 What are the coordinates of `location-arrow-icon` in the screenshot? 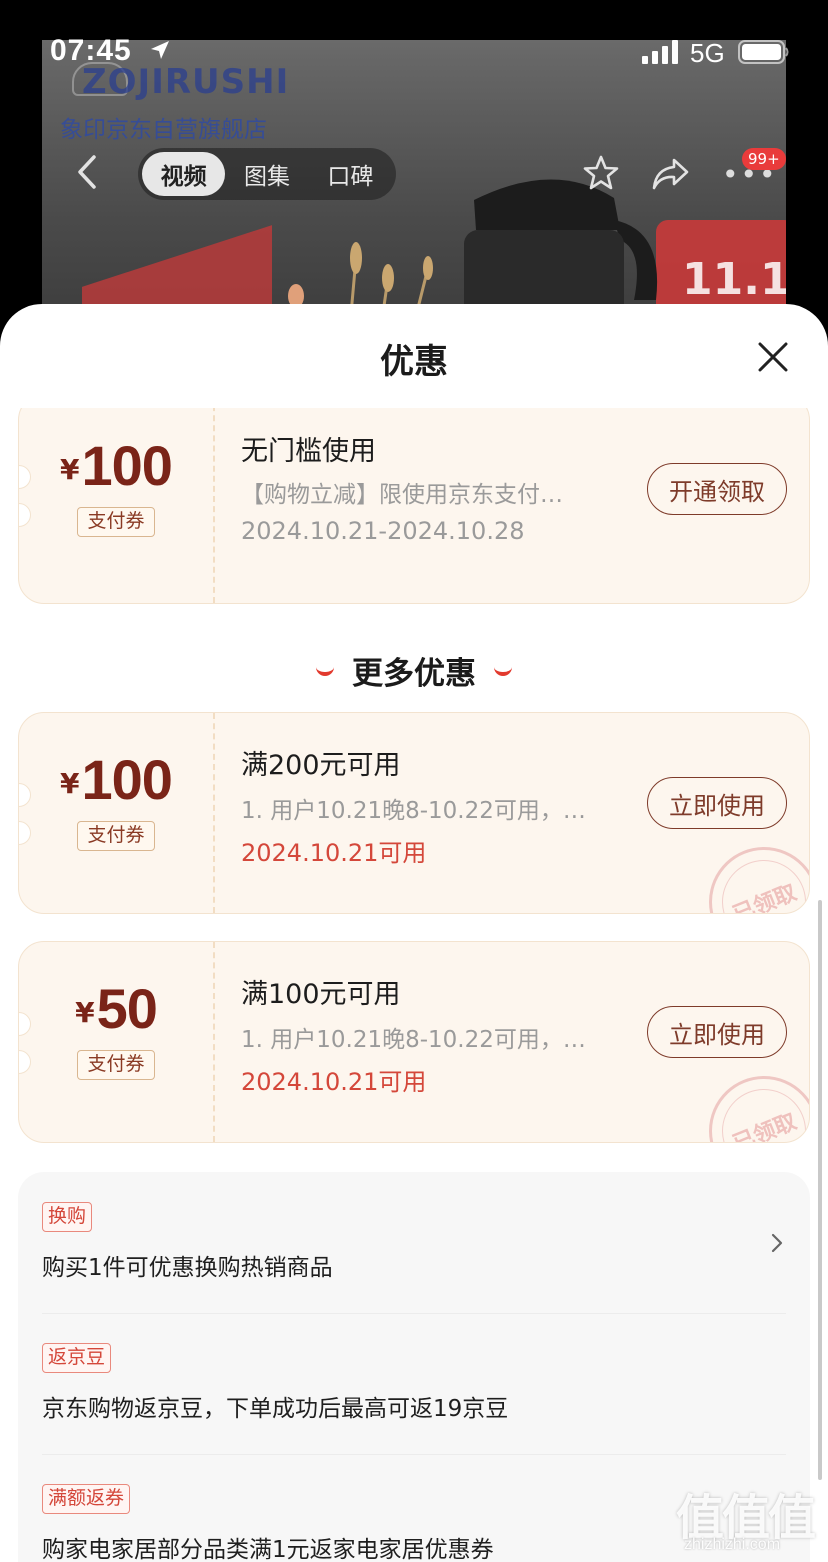 It's located at (160, 50).